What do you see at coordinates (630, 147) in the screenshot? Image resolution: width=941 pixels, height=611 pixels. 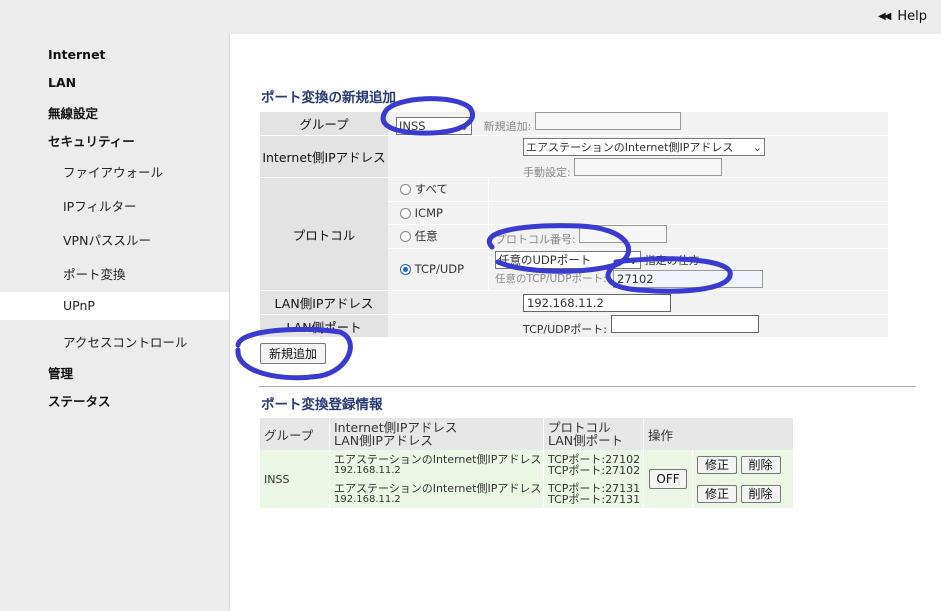 I see `internet-ip-select-value: エアステーションのInternet側IPアドレス` at bounding box center [630, 147].